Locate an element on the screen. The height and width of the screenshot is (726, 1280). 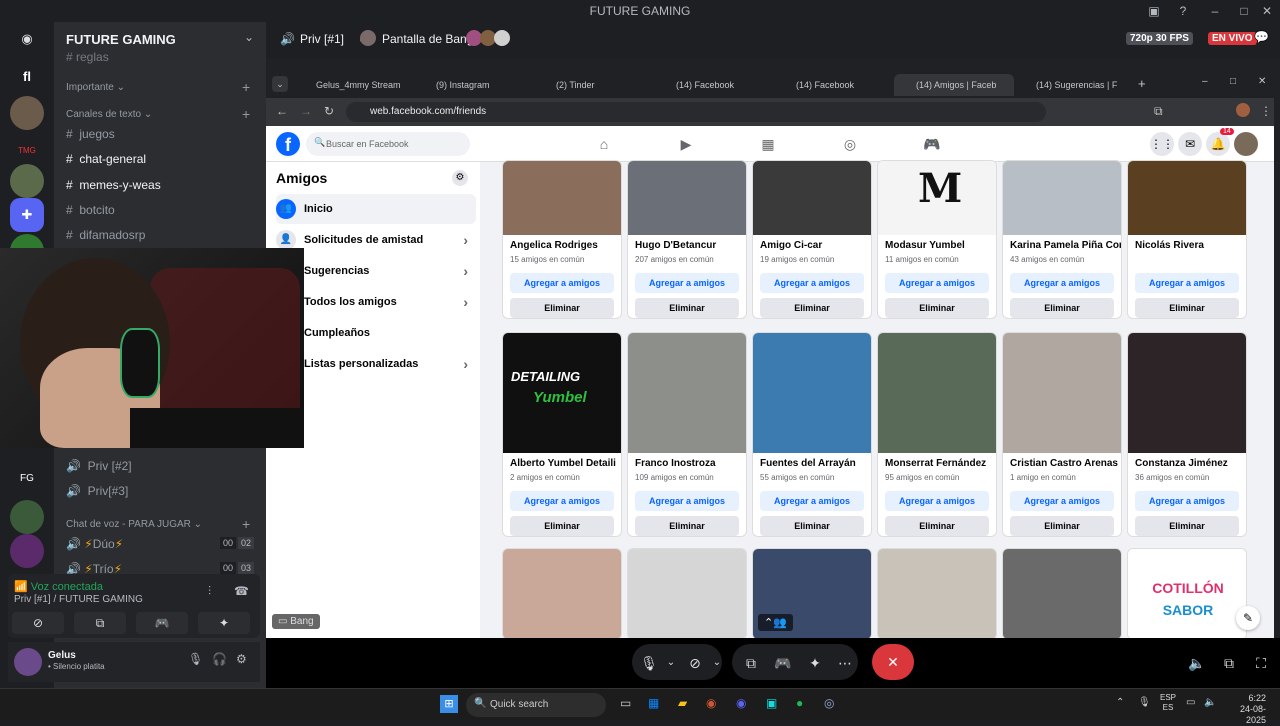
add-channel-icon: + is located at coordinates (246, 524).